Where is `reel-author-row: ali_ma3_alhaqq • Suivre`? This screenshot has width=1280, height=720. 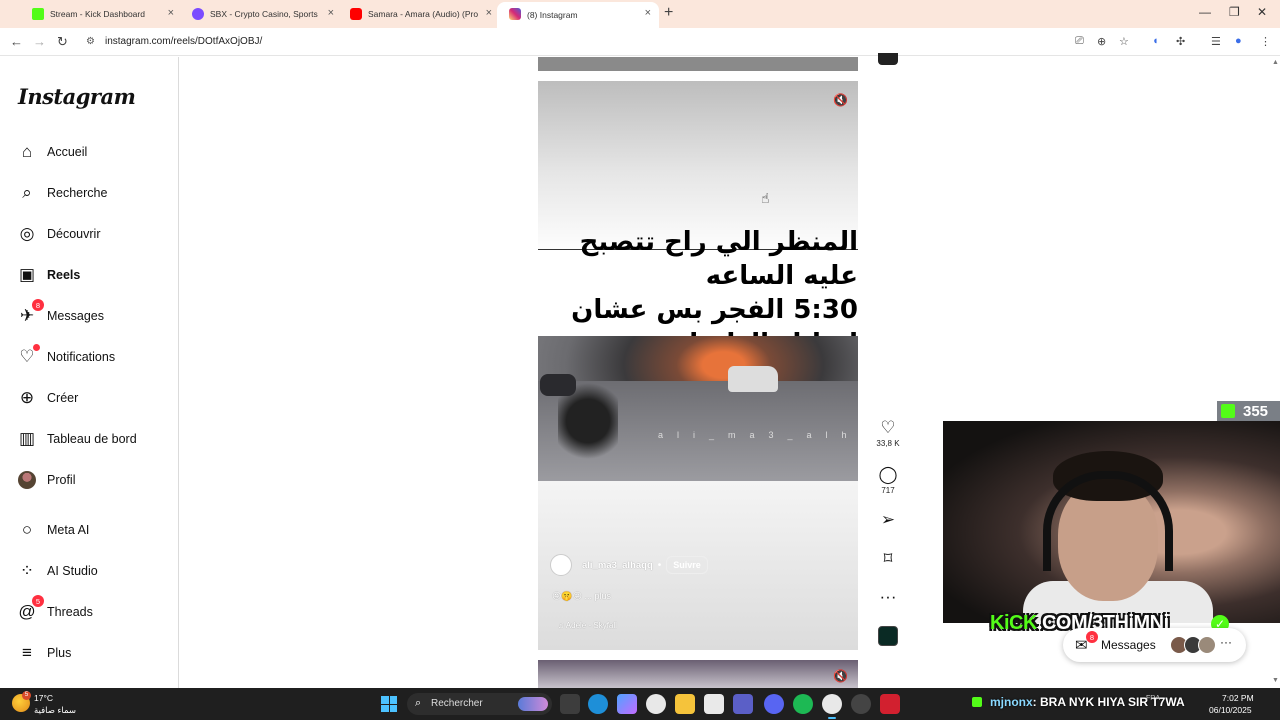
reel-author-row: ali_ma3_alhaqq • Suivre is located at coordinates (629, 565).